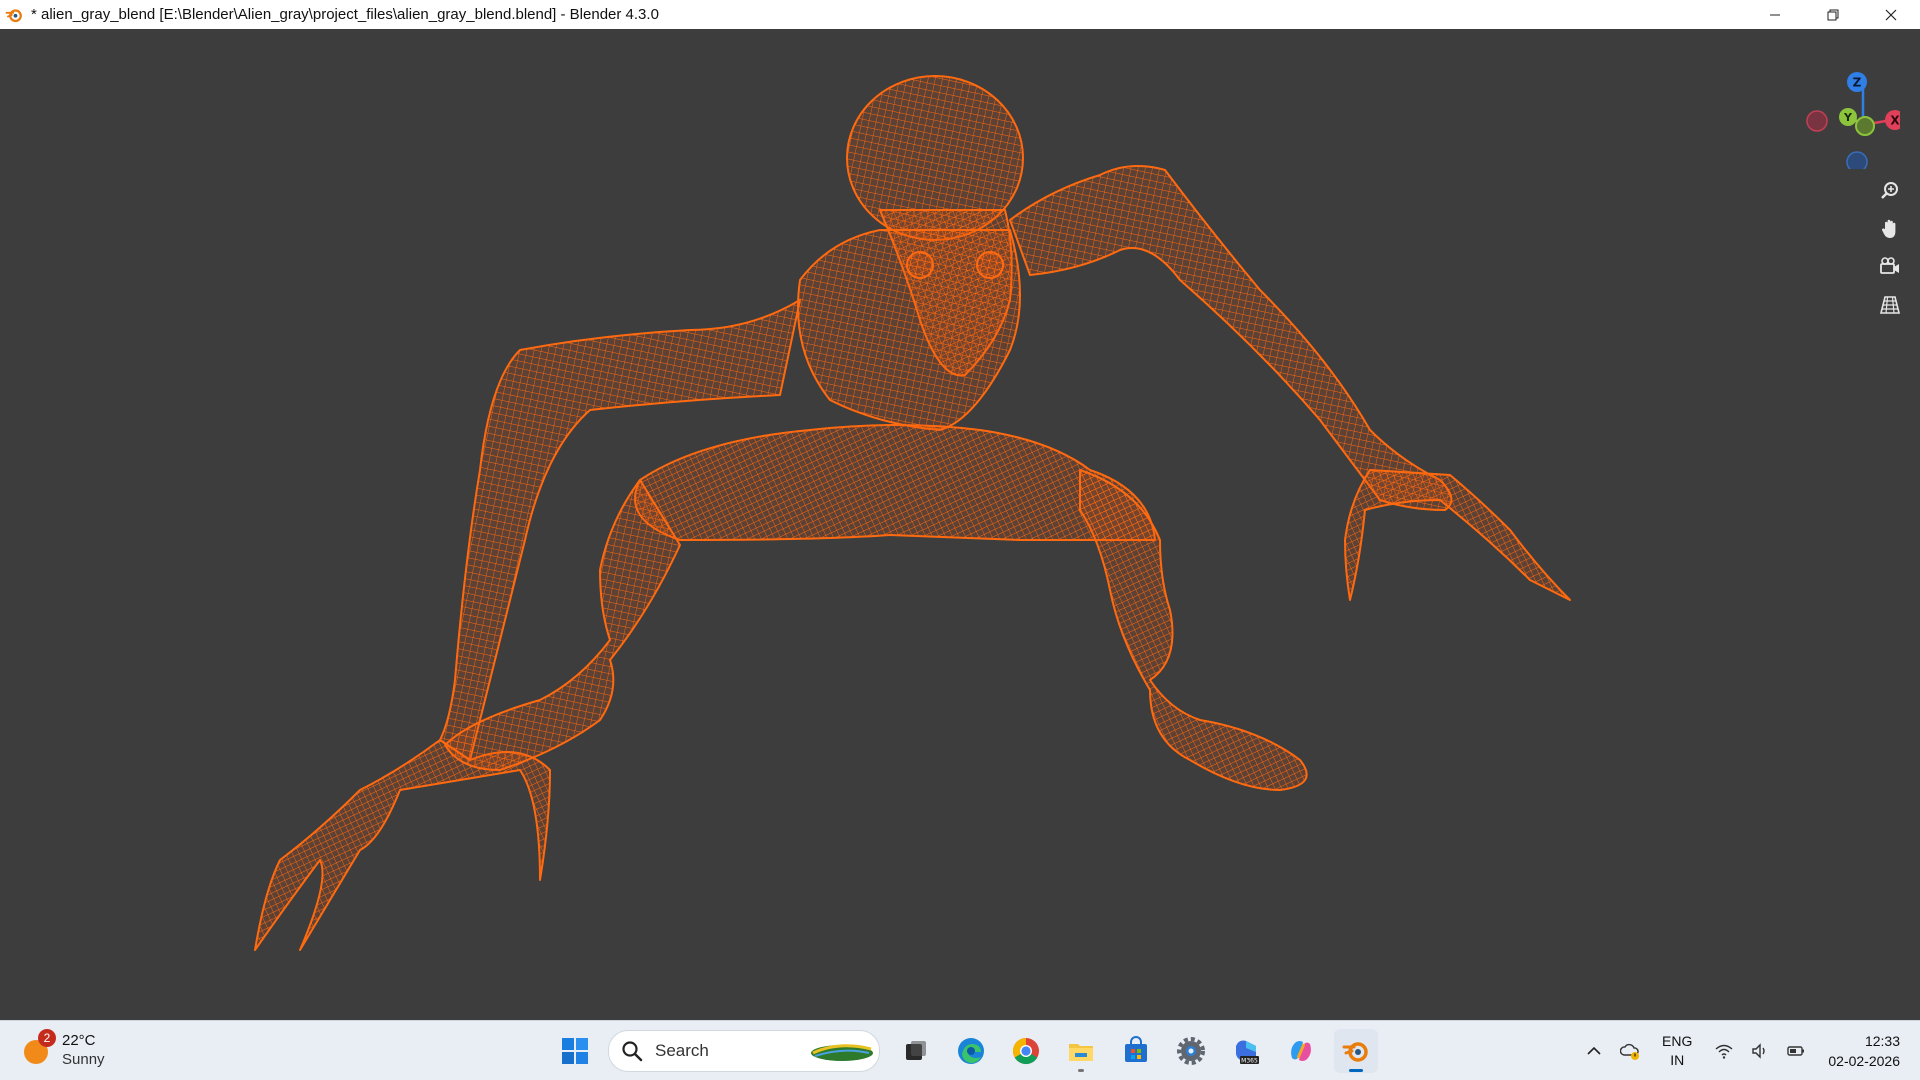  What do you see at coordinates (1864, 1051) in the screenshot?
I see `clock: 12:33 02-02-2026` at bounding box center [1864, 1051].